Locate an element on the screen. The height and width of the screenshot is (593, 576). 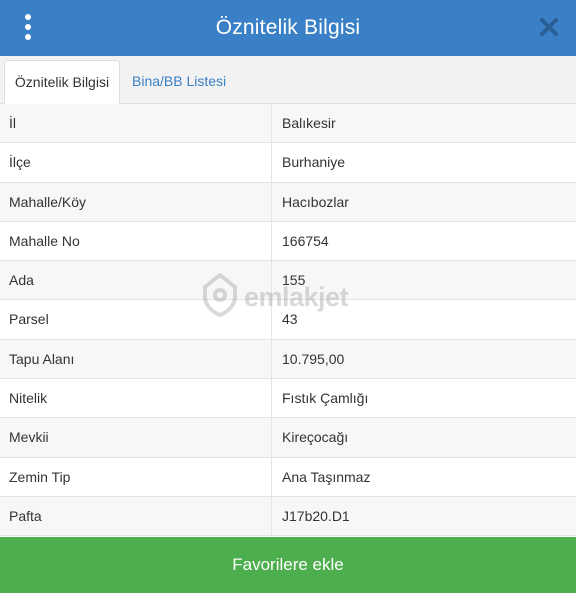
attribute-key: Mahalle/Köy is located at coordinates (136, 201).